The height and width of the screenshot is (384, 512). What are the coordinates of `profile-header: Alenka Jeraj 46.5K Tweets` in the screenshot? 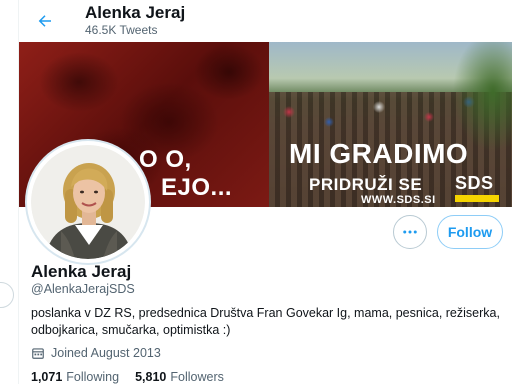 It's located at (265, 21).